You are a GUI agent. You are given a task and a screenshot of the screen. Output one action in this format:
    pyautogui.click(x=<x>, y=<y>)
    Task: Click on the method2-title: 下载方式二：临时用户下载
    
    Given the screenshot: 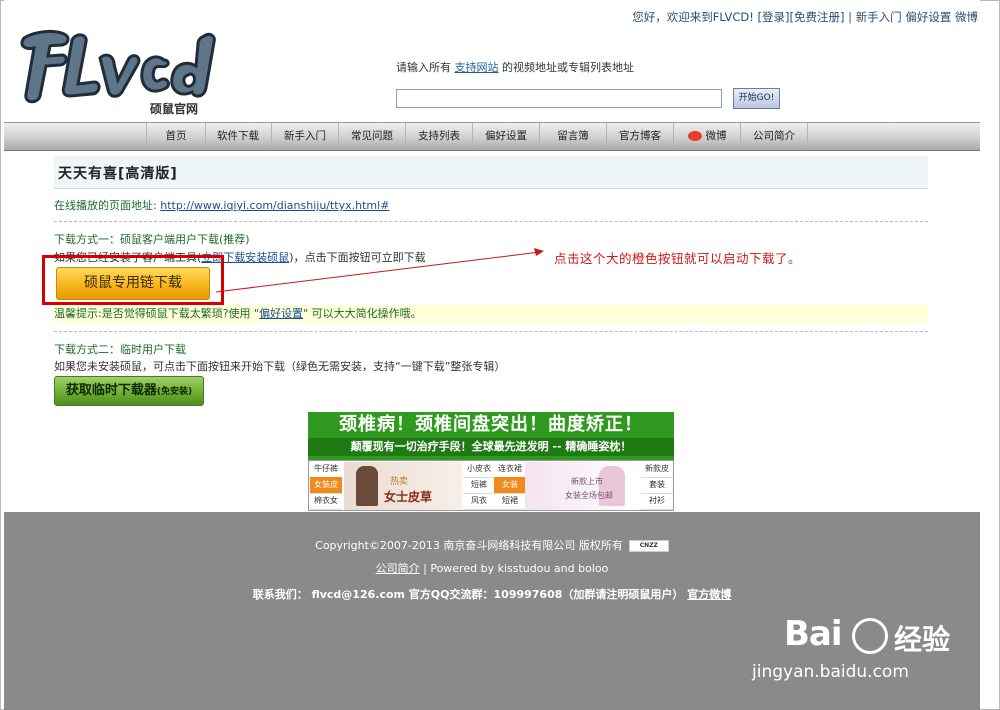 What is the action you would take?
    pyautogui.click(x=120, y=349)
    